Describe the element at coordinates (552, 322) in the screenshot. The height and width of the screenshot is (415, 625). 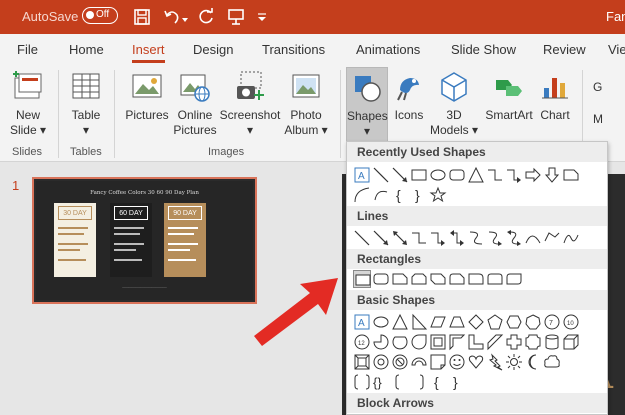
I see `octagon-shape: 7` at that location.